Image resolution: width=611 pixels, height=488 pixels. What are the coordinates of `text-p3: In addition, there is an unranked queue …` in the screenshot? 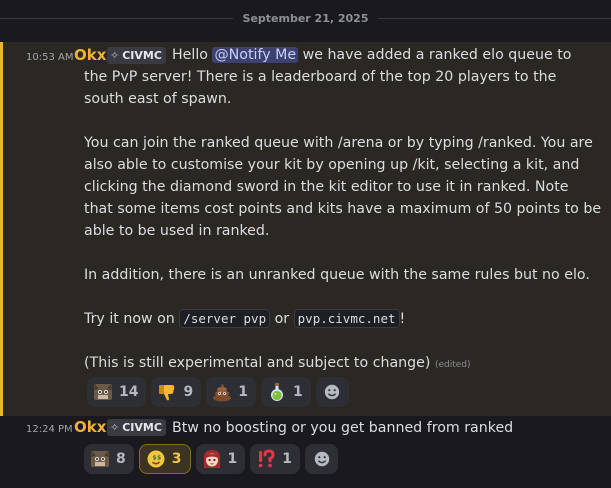 It's located at (337, 275).